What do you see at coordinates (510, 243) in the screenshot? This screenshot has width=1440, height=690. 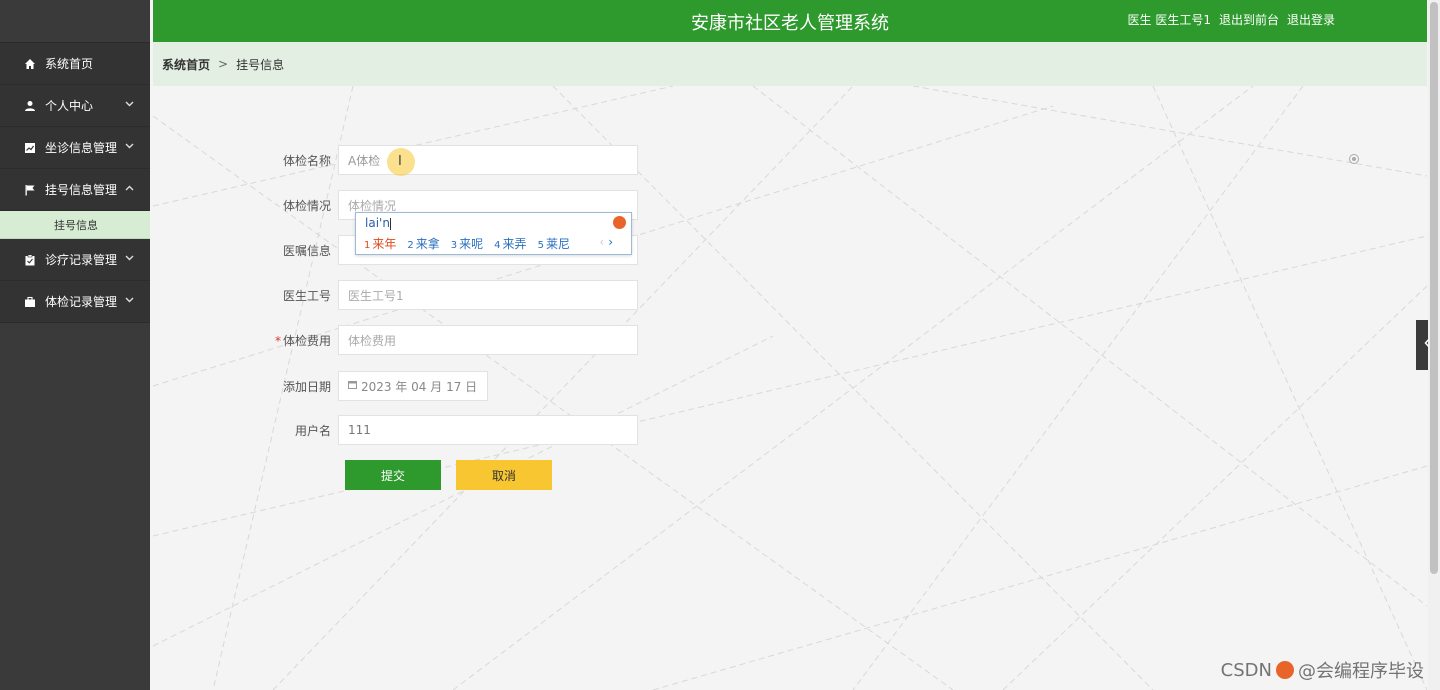 I see `ime-candidate: 4 来弄` at bounding box center [510, 243].